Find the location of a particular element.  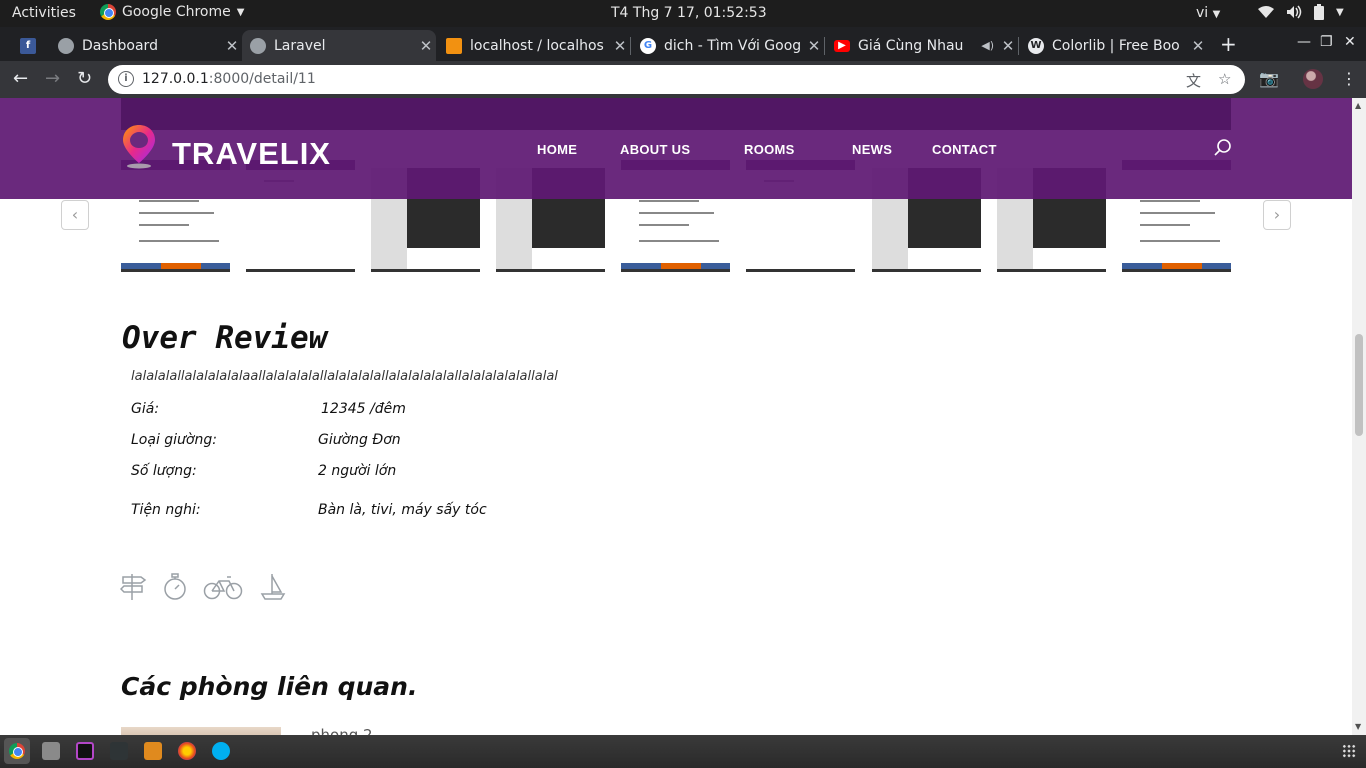

tab-colorlib: W Colorlib | Free Boo ✕ is located at coordinates (1114, 45).